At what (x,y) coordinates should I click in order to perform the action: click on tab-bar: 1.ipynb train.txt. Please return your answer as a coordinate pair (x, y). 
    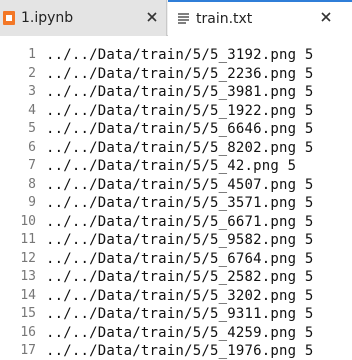
    Looking at the image, I should click on (176, 18).